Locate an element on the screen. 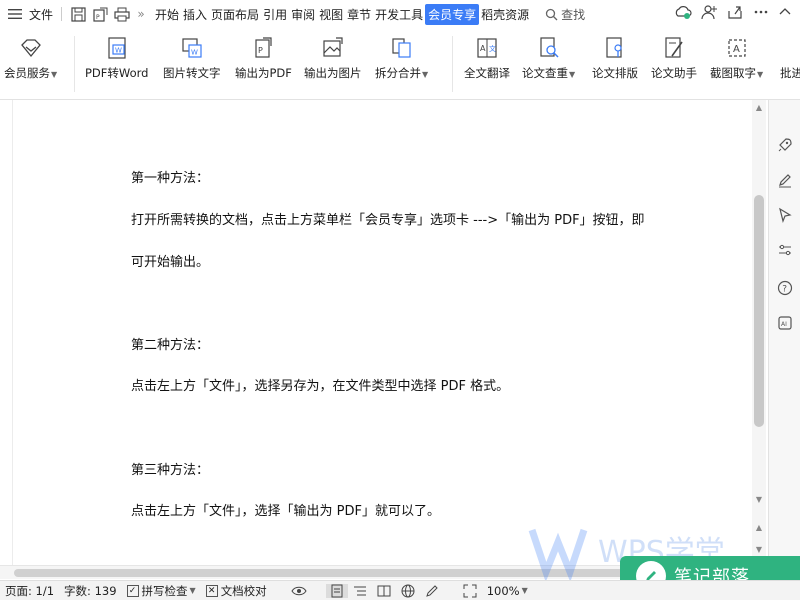 The width and height of the screenshot is (800, 600). tab-references: 引用 is located at coordinates (275, 14).